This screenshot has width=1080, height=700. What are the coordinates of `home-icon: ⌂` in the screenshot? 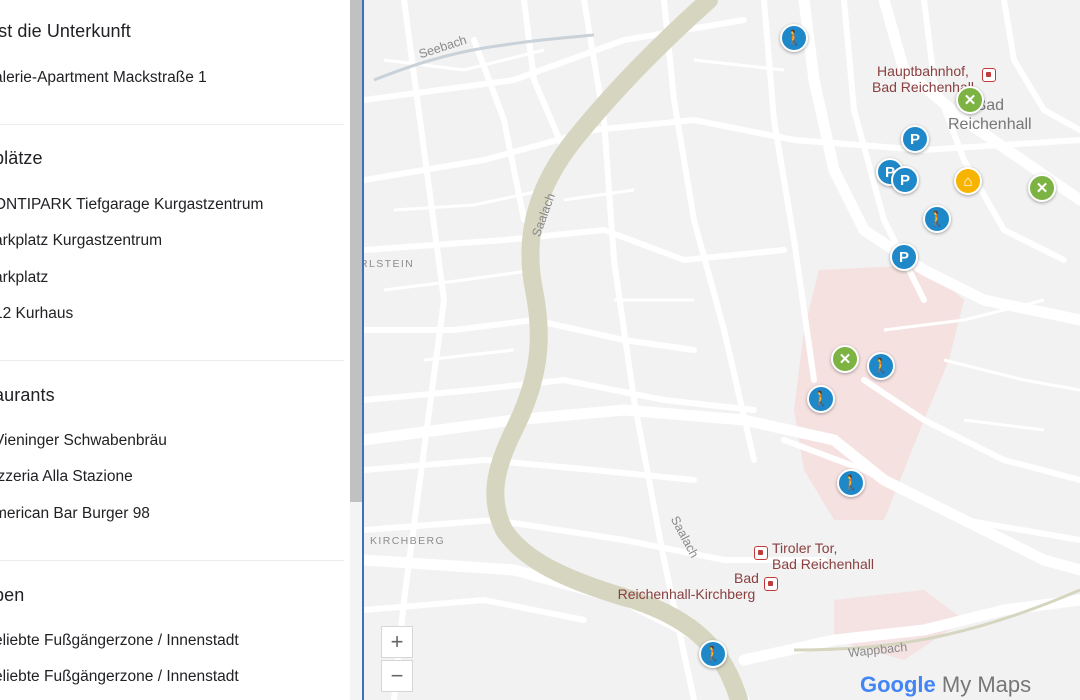 It's located at (968, 181).